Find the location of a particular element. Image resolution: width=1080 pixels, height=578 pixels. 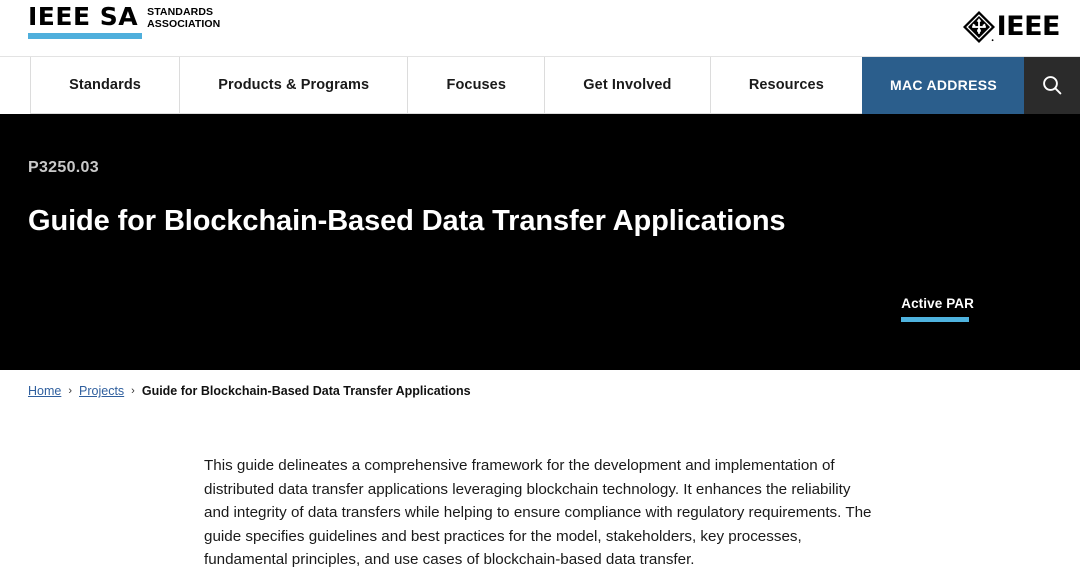

search-button is located at coordinates (1052, 85).